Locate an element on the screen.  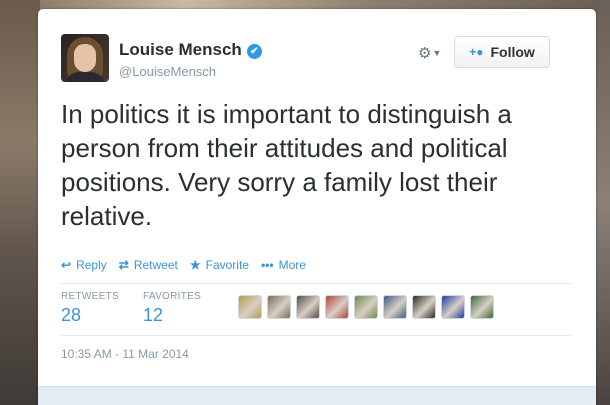
more-action: ••• More is located at coordinates (283, 265).